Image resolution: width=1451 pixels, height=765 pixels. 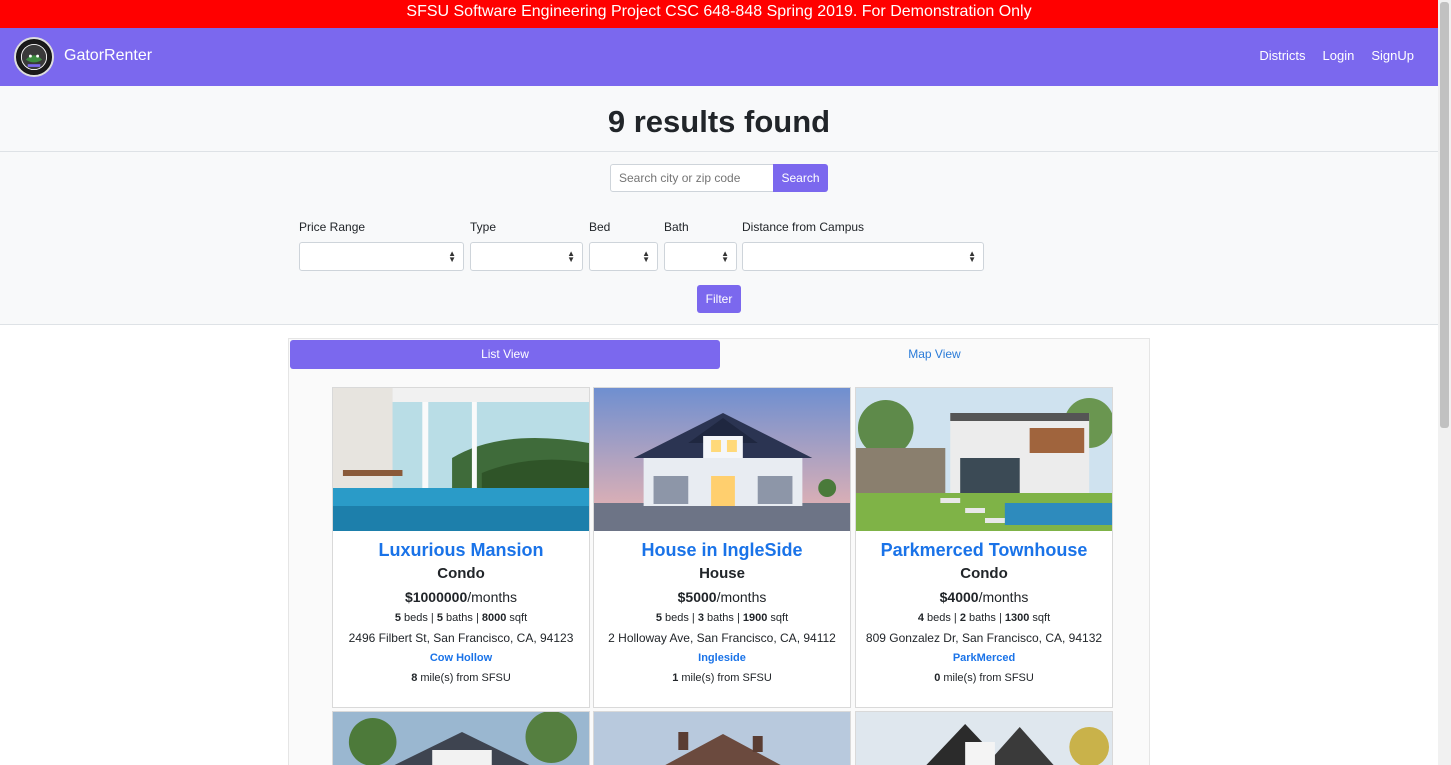 I want to click on price-range-select: ▲ ▼, so click(x=381, y=256).